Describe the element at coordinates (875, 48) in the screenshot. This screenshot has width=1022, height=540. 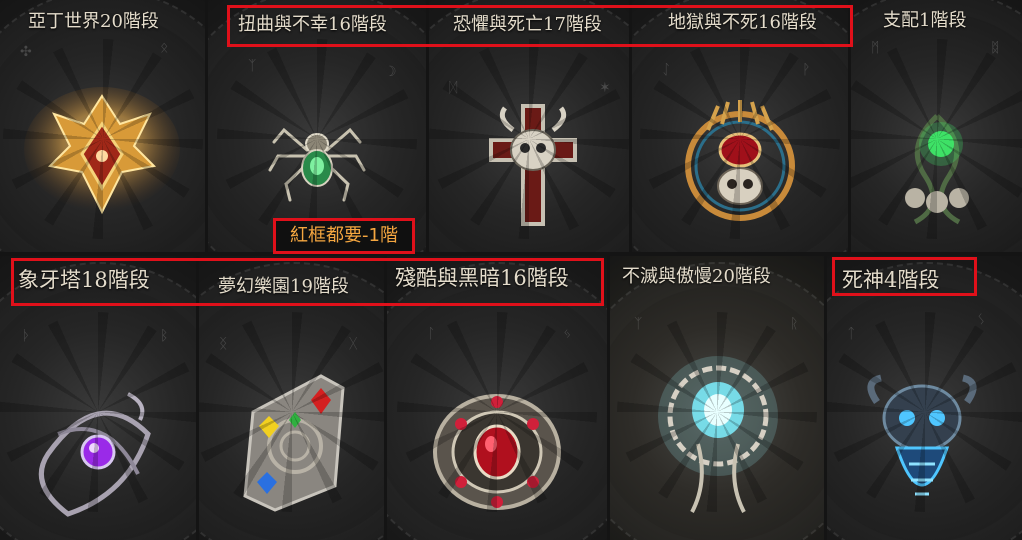
I see `rune-glyph: ᛗ` at that location.